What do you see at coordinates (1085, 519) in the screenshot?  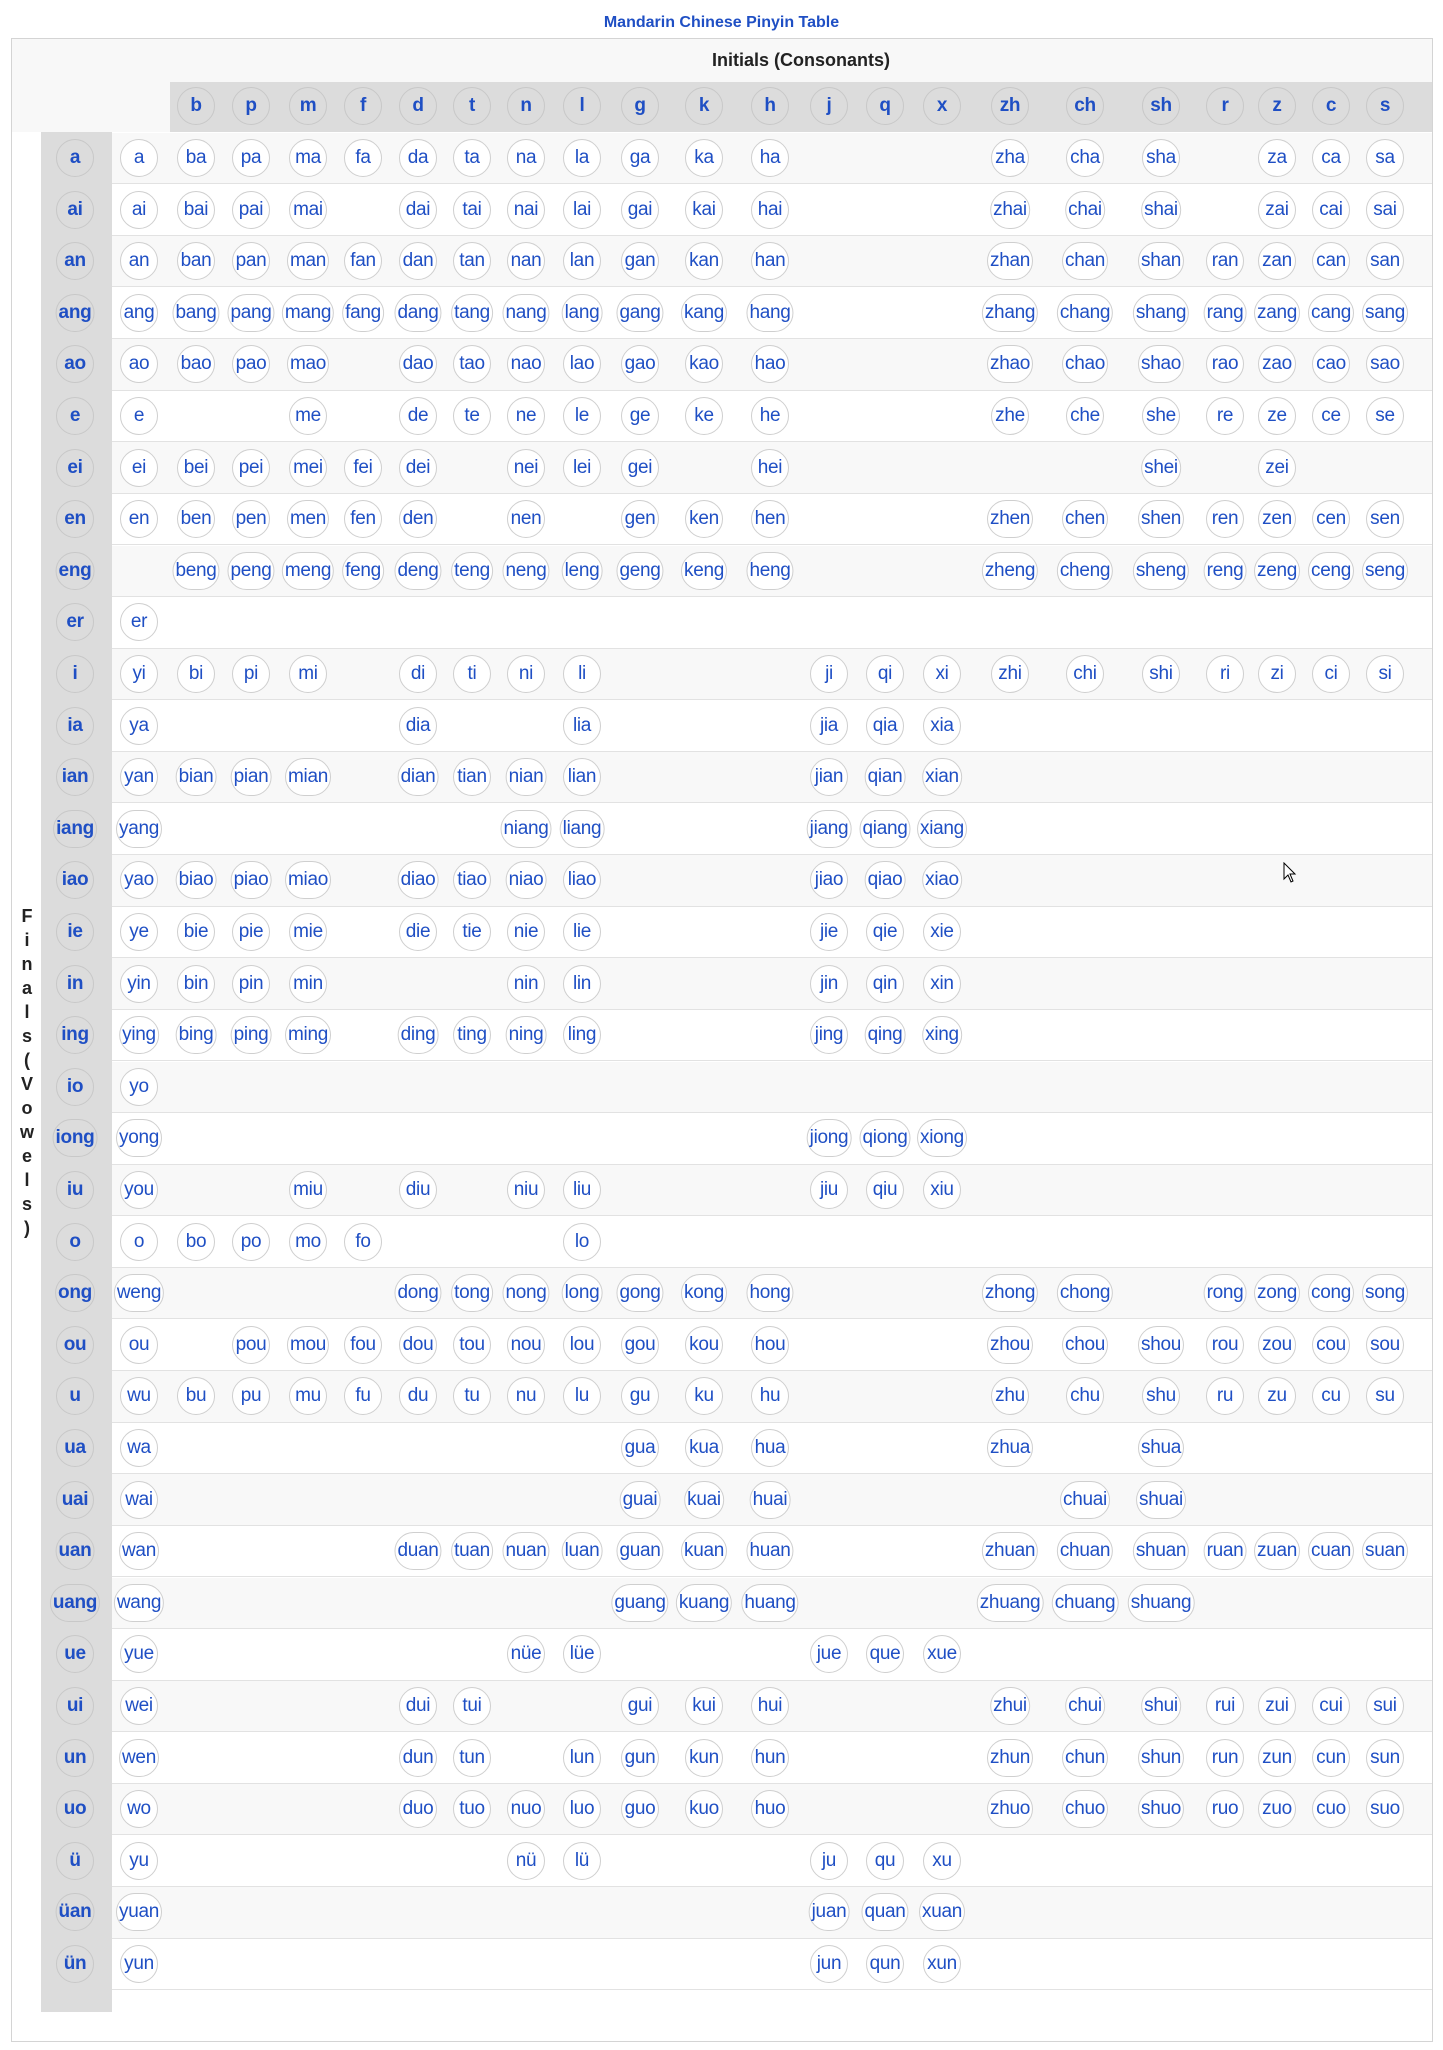 I see `syllable-chen: chen` at bounding box center [1085, 519].